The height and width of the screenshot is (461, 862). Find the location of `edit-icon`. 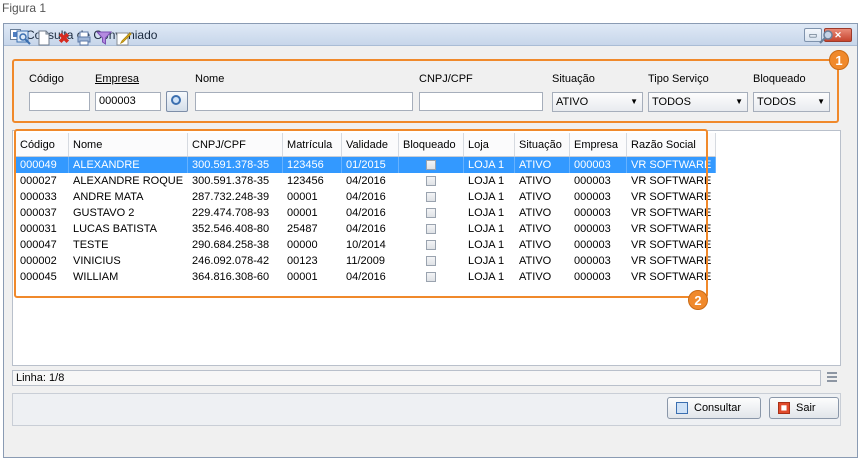

edit-icon is located at coordinates (124, 38).